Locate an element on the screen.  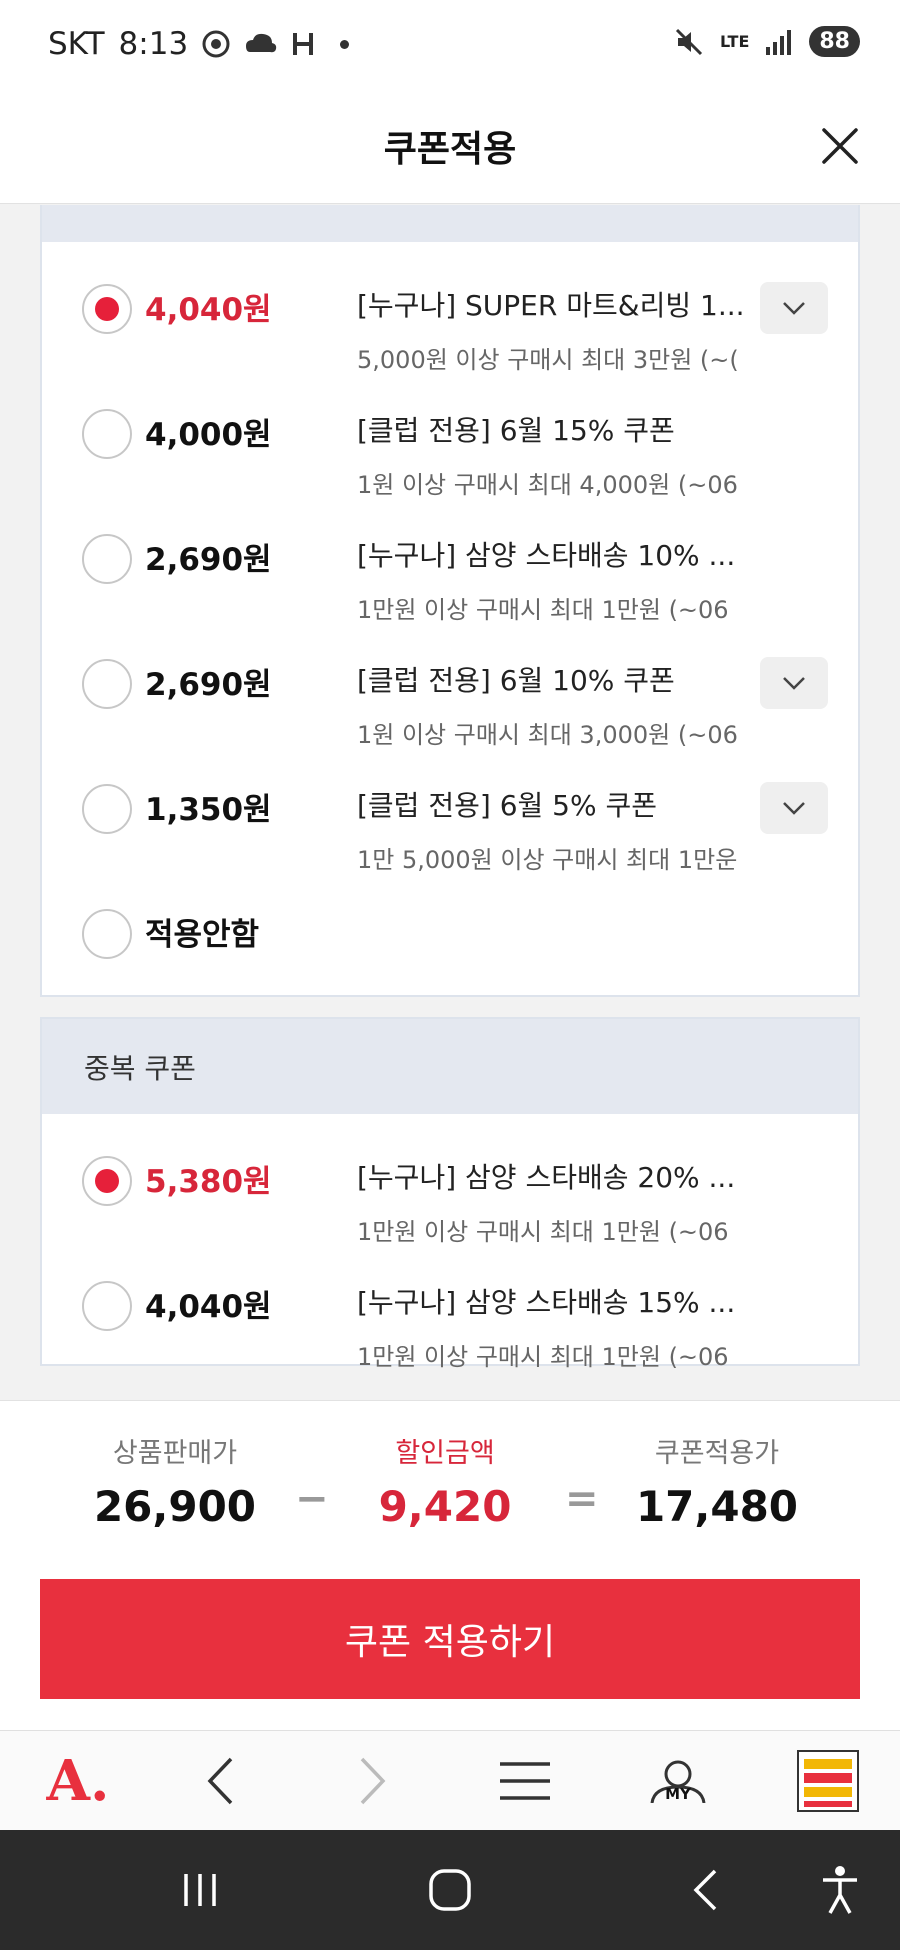
status-left: SKT 8:13 is located at coordinates (199, 44).